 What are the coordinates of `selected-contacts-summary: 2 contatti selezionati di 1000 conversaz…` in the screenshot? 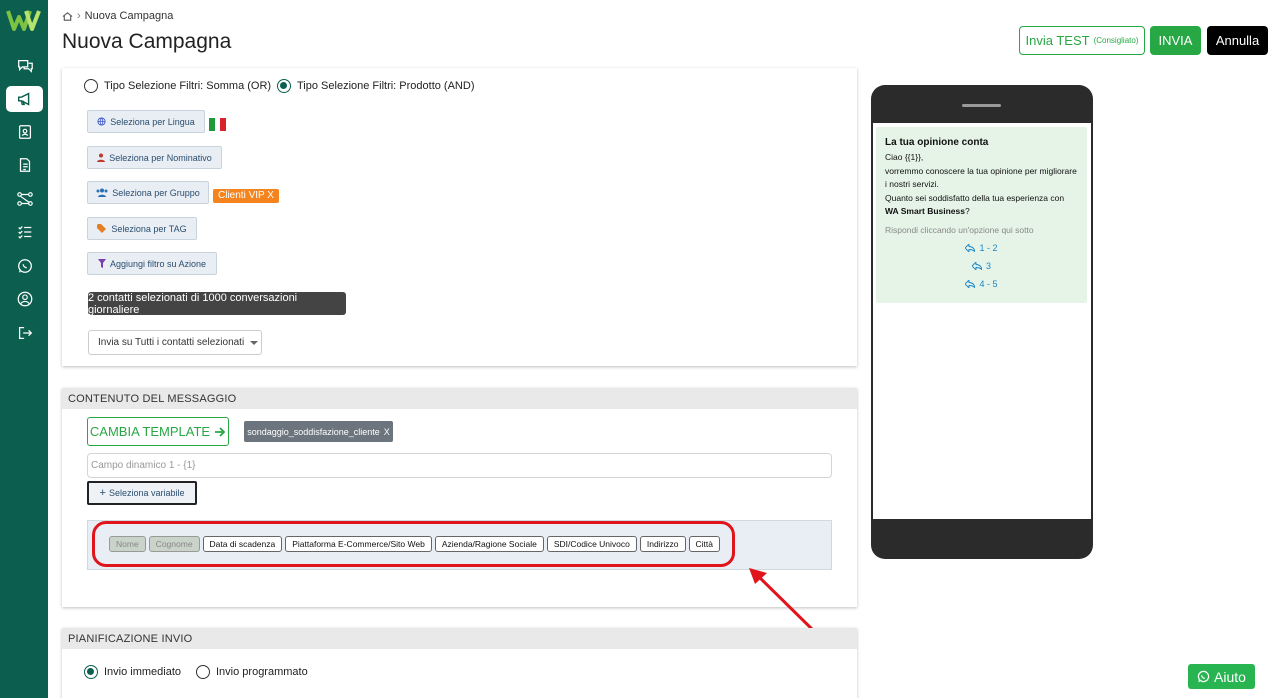 It's located at (217, 304).